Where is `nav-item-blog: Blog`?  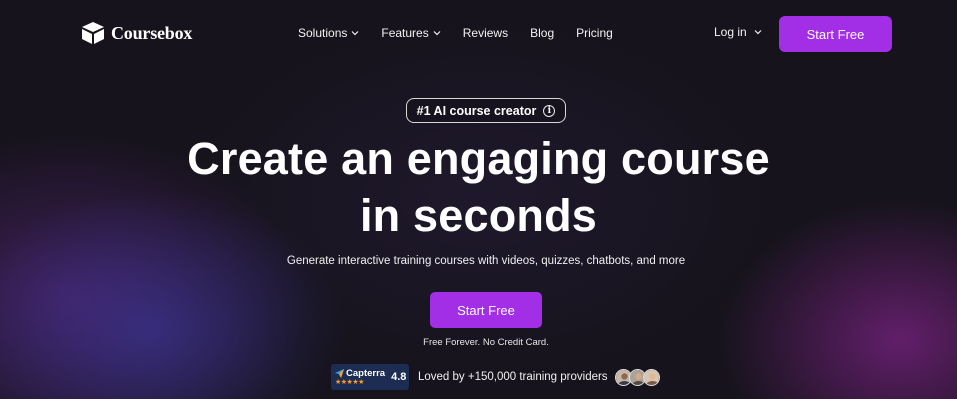 nav-item-blog: Blog is located at coordinates (542, 33).